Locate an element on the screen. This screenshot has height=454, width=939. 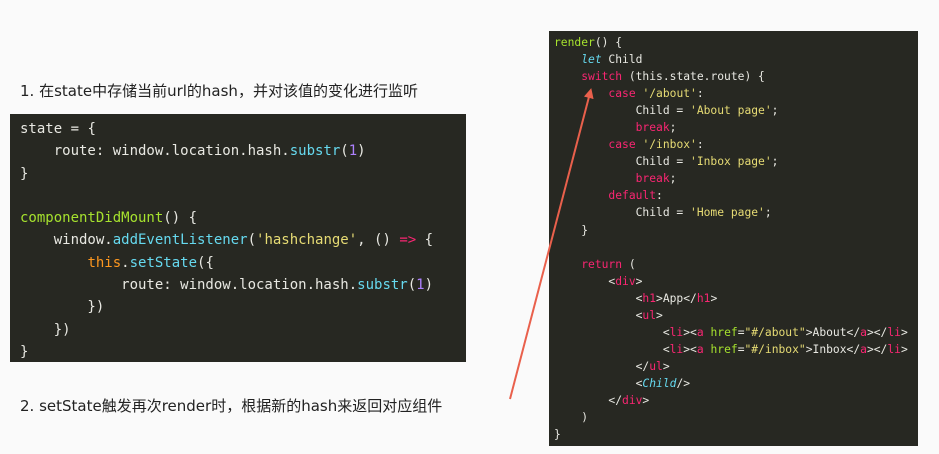
code-line: state = { is located at coordinates (243, 129).